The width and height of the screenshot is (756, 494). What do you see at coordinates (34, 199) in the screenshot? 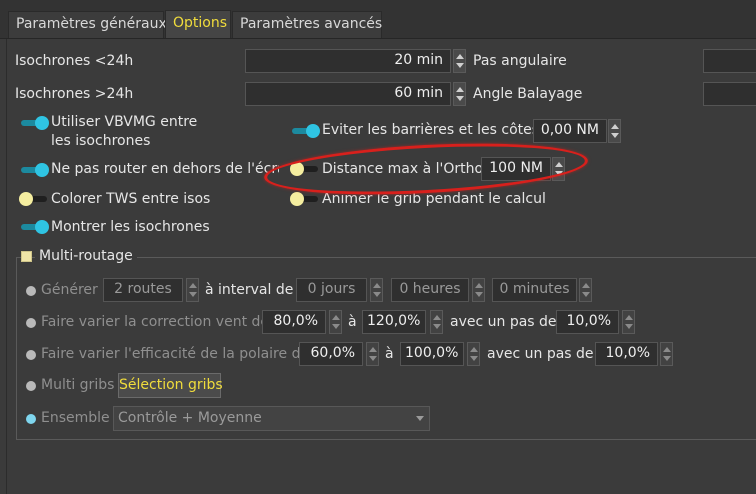
I see `colorer-tws-toggle` at bounding box center [34, 199].